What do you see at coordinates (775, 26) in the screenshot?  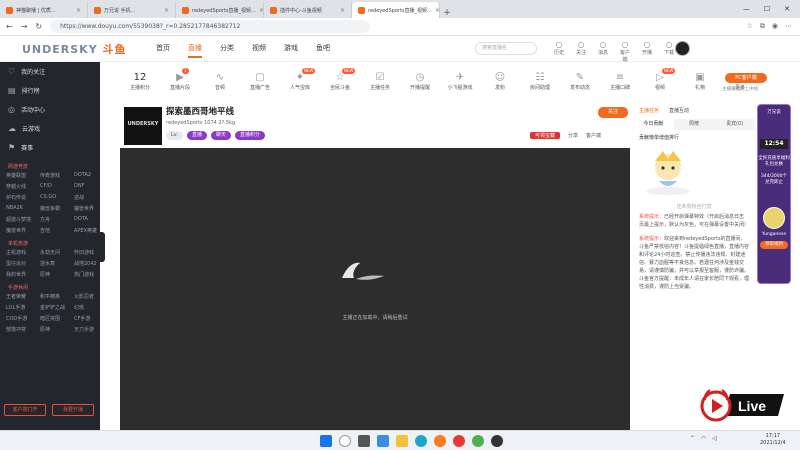 I see `profile-icon: ◉` at bounding box center [775, 26].